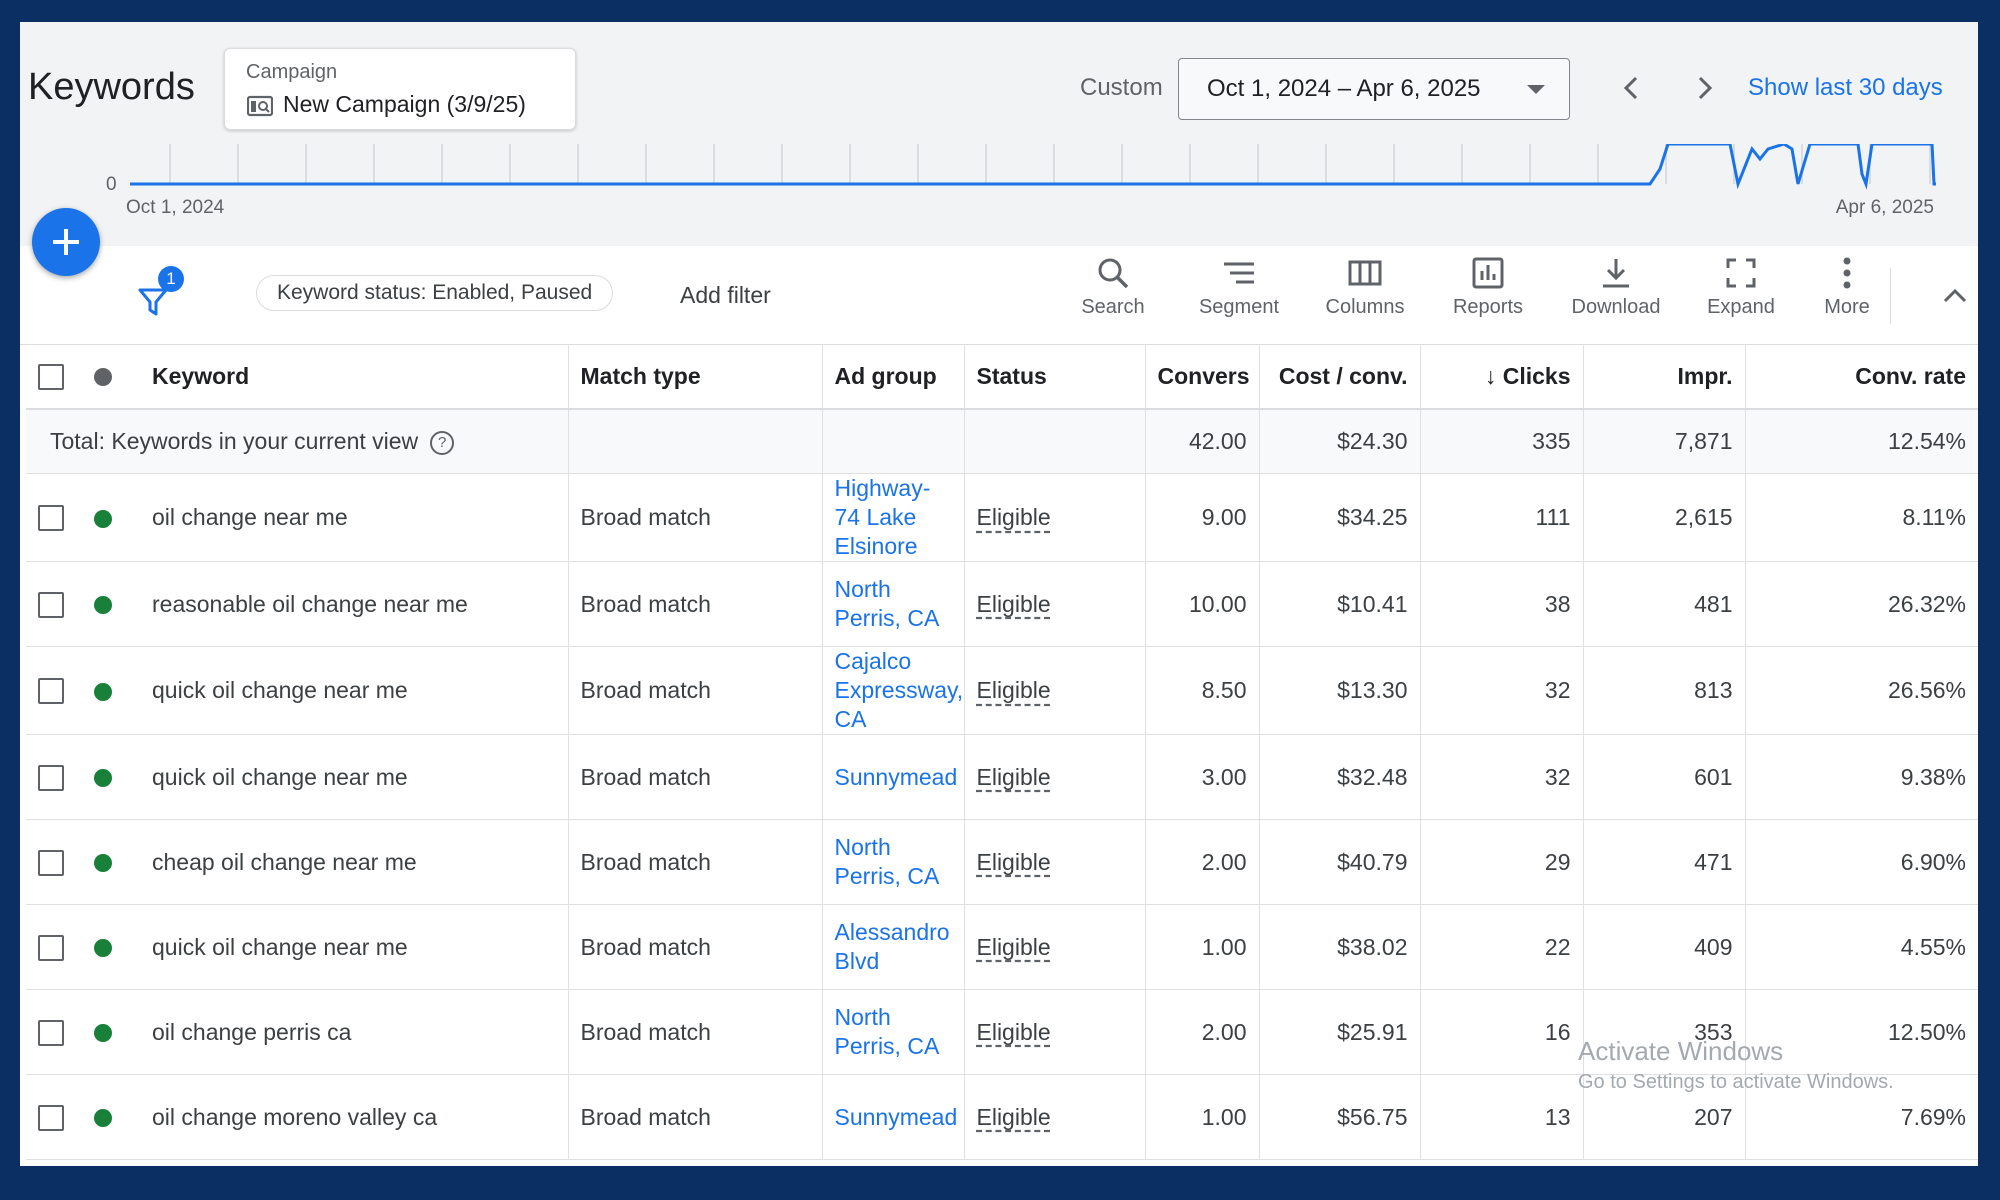  Describe the element at coordinates (1054, 1032) in the screenshot. I see `status-cell: Eligible` at that location.